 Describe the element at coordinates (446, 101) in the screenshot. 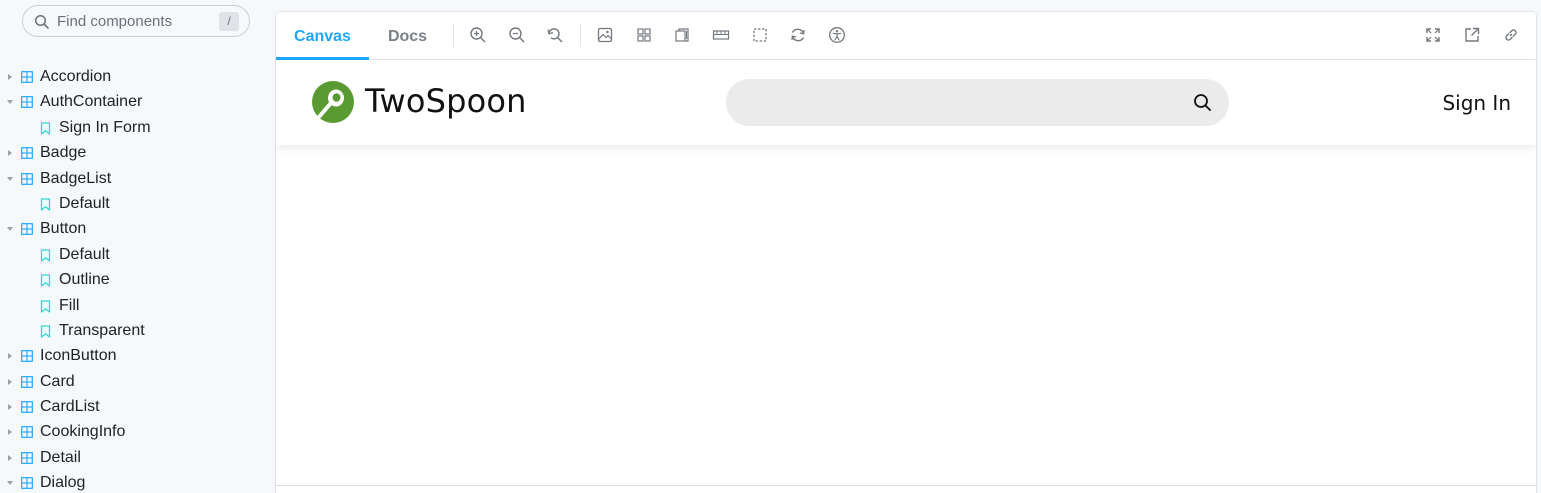

I see `brand-name: TwoSpoon` at that location.